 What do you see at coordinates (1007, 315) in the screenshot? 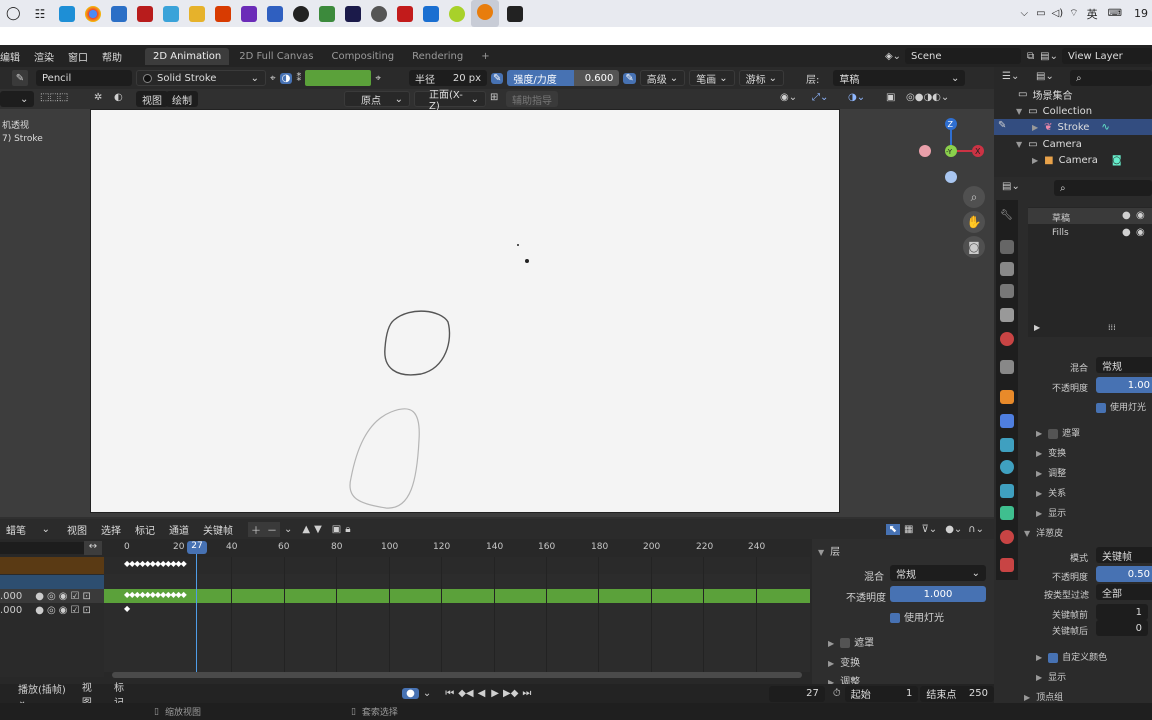
I see `scene-tab-icon` at bounding box center [1007, 315].